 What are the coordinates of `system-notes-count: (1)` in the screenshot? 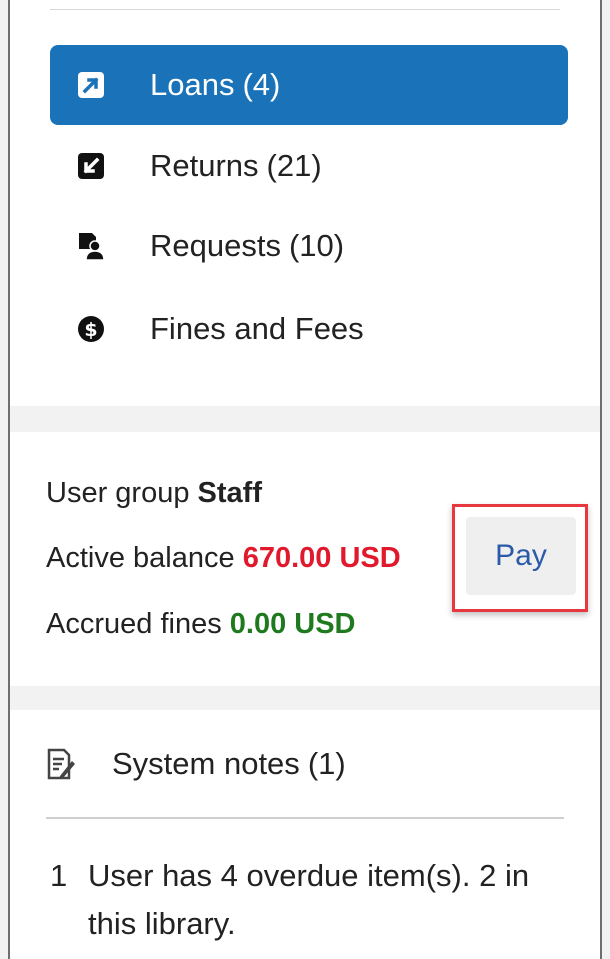 It's located at (326, 763).